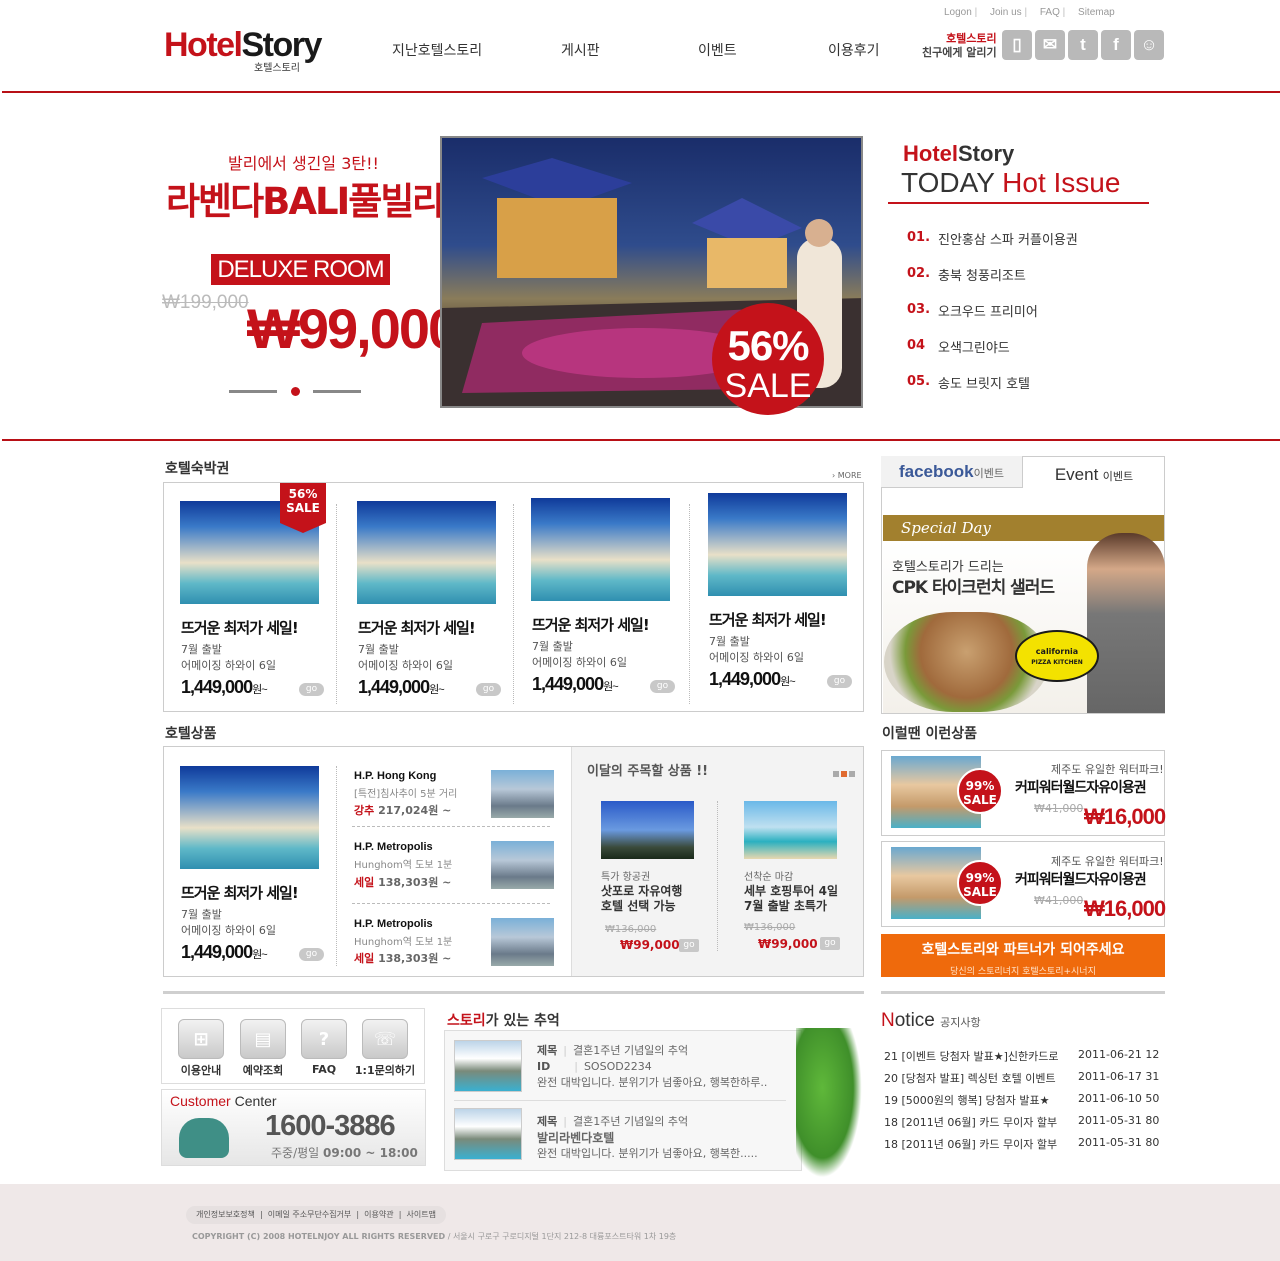 The width and height of the screenshot is (1280, 1261). Describe the element at coordinates (385, 1039) in the screenshot. I see `headset-icon: ☏` at that location.